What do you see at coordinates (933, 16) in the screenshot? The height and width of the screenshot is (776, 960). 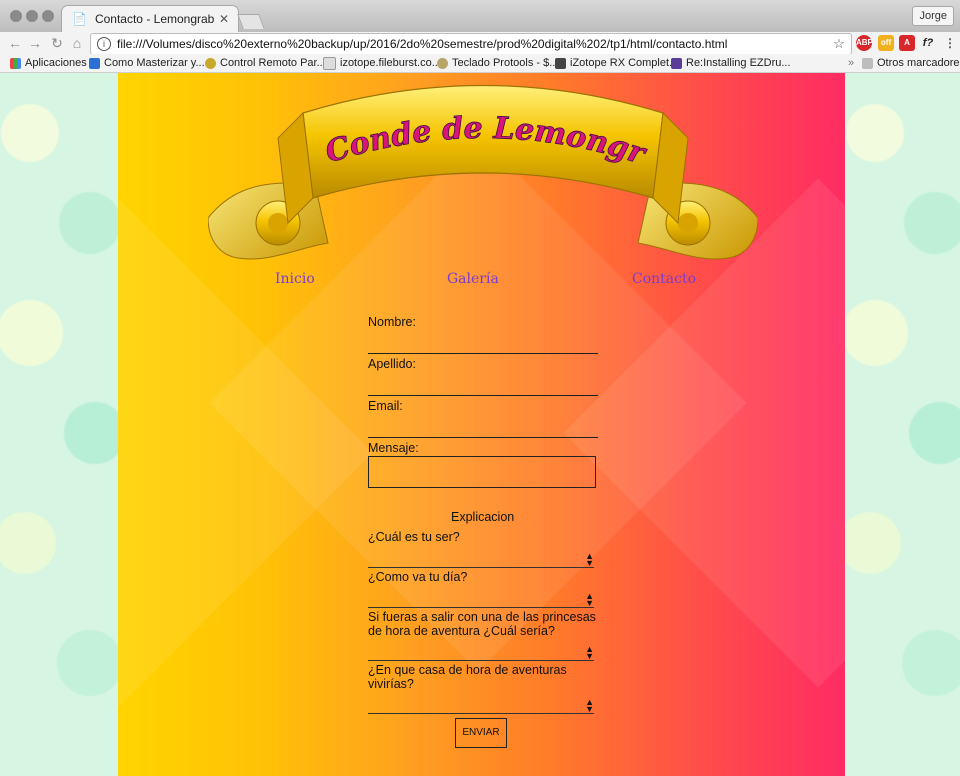 I see `profile-button: Jorge` at bounding box center [933, 16].